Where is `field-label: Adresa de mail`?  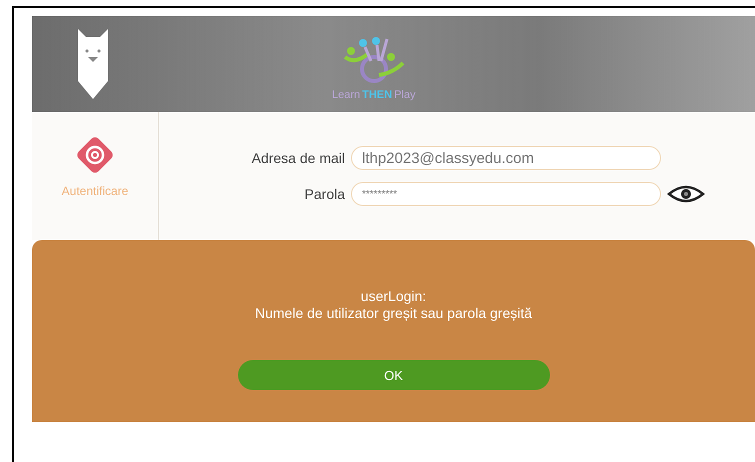 field-label: Adresa de mail is located at coordinates (297, 158).